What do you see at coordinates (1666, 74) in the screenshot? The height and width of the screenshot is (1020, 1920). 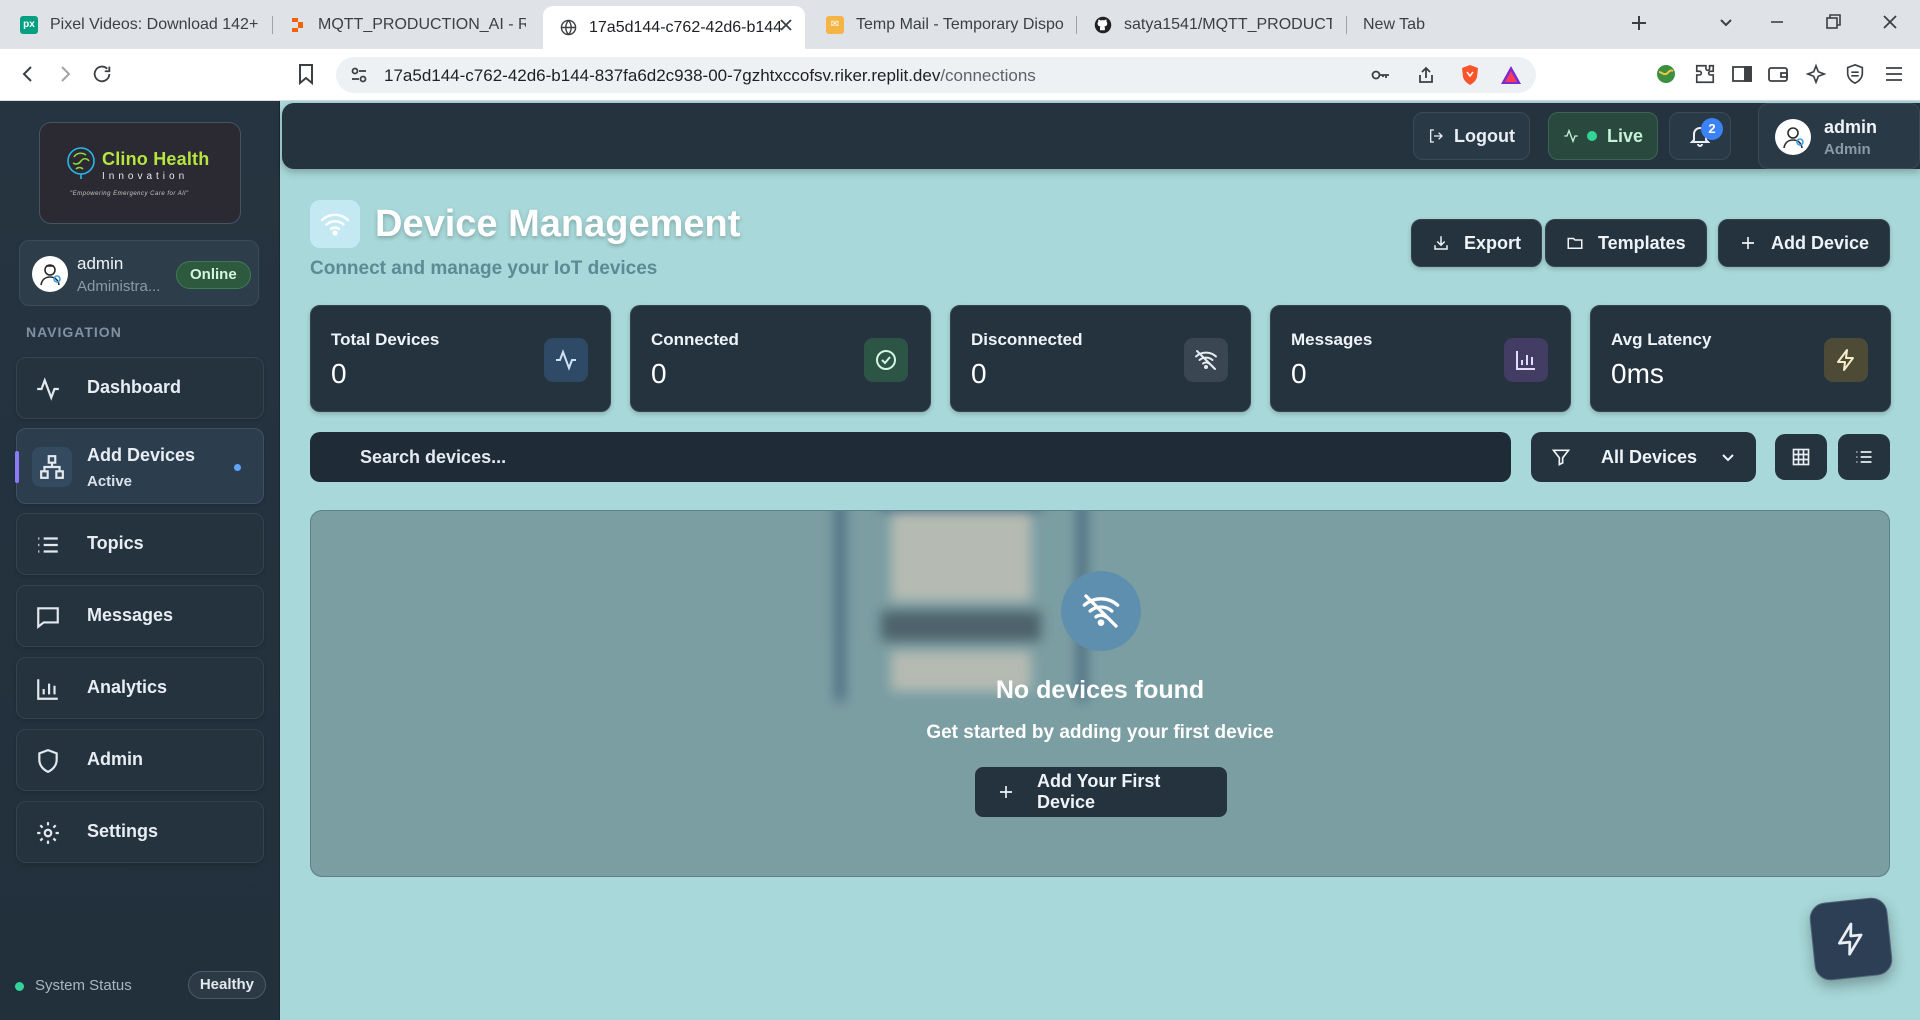 I see `wallet-globe-icon` at bounding box center [1666, 74].